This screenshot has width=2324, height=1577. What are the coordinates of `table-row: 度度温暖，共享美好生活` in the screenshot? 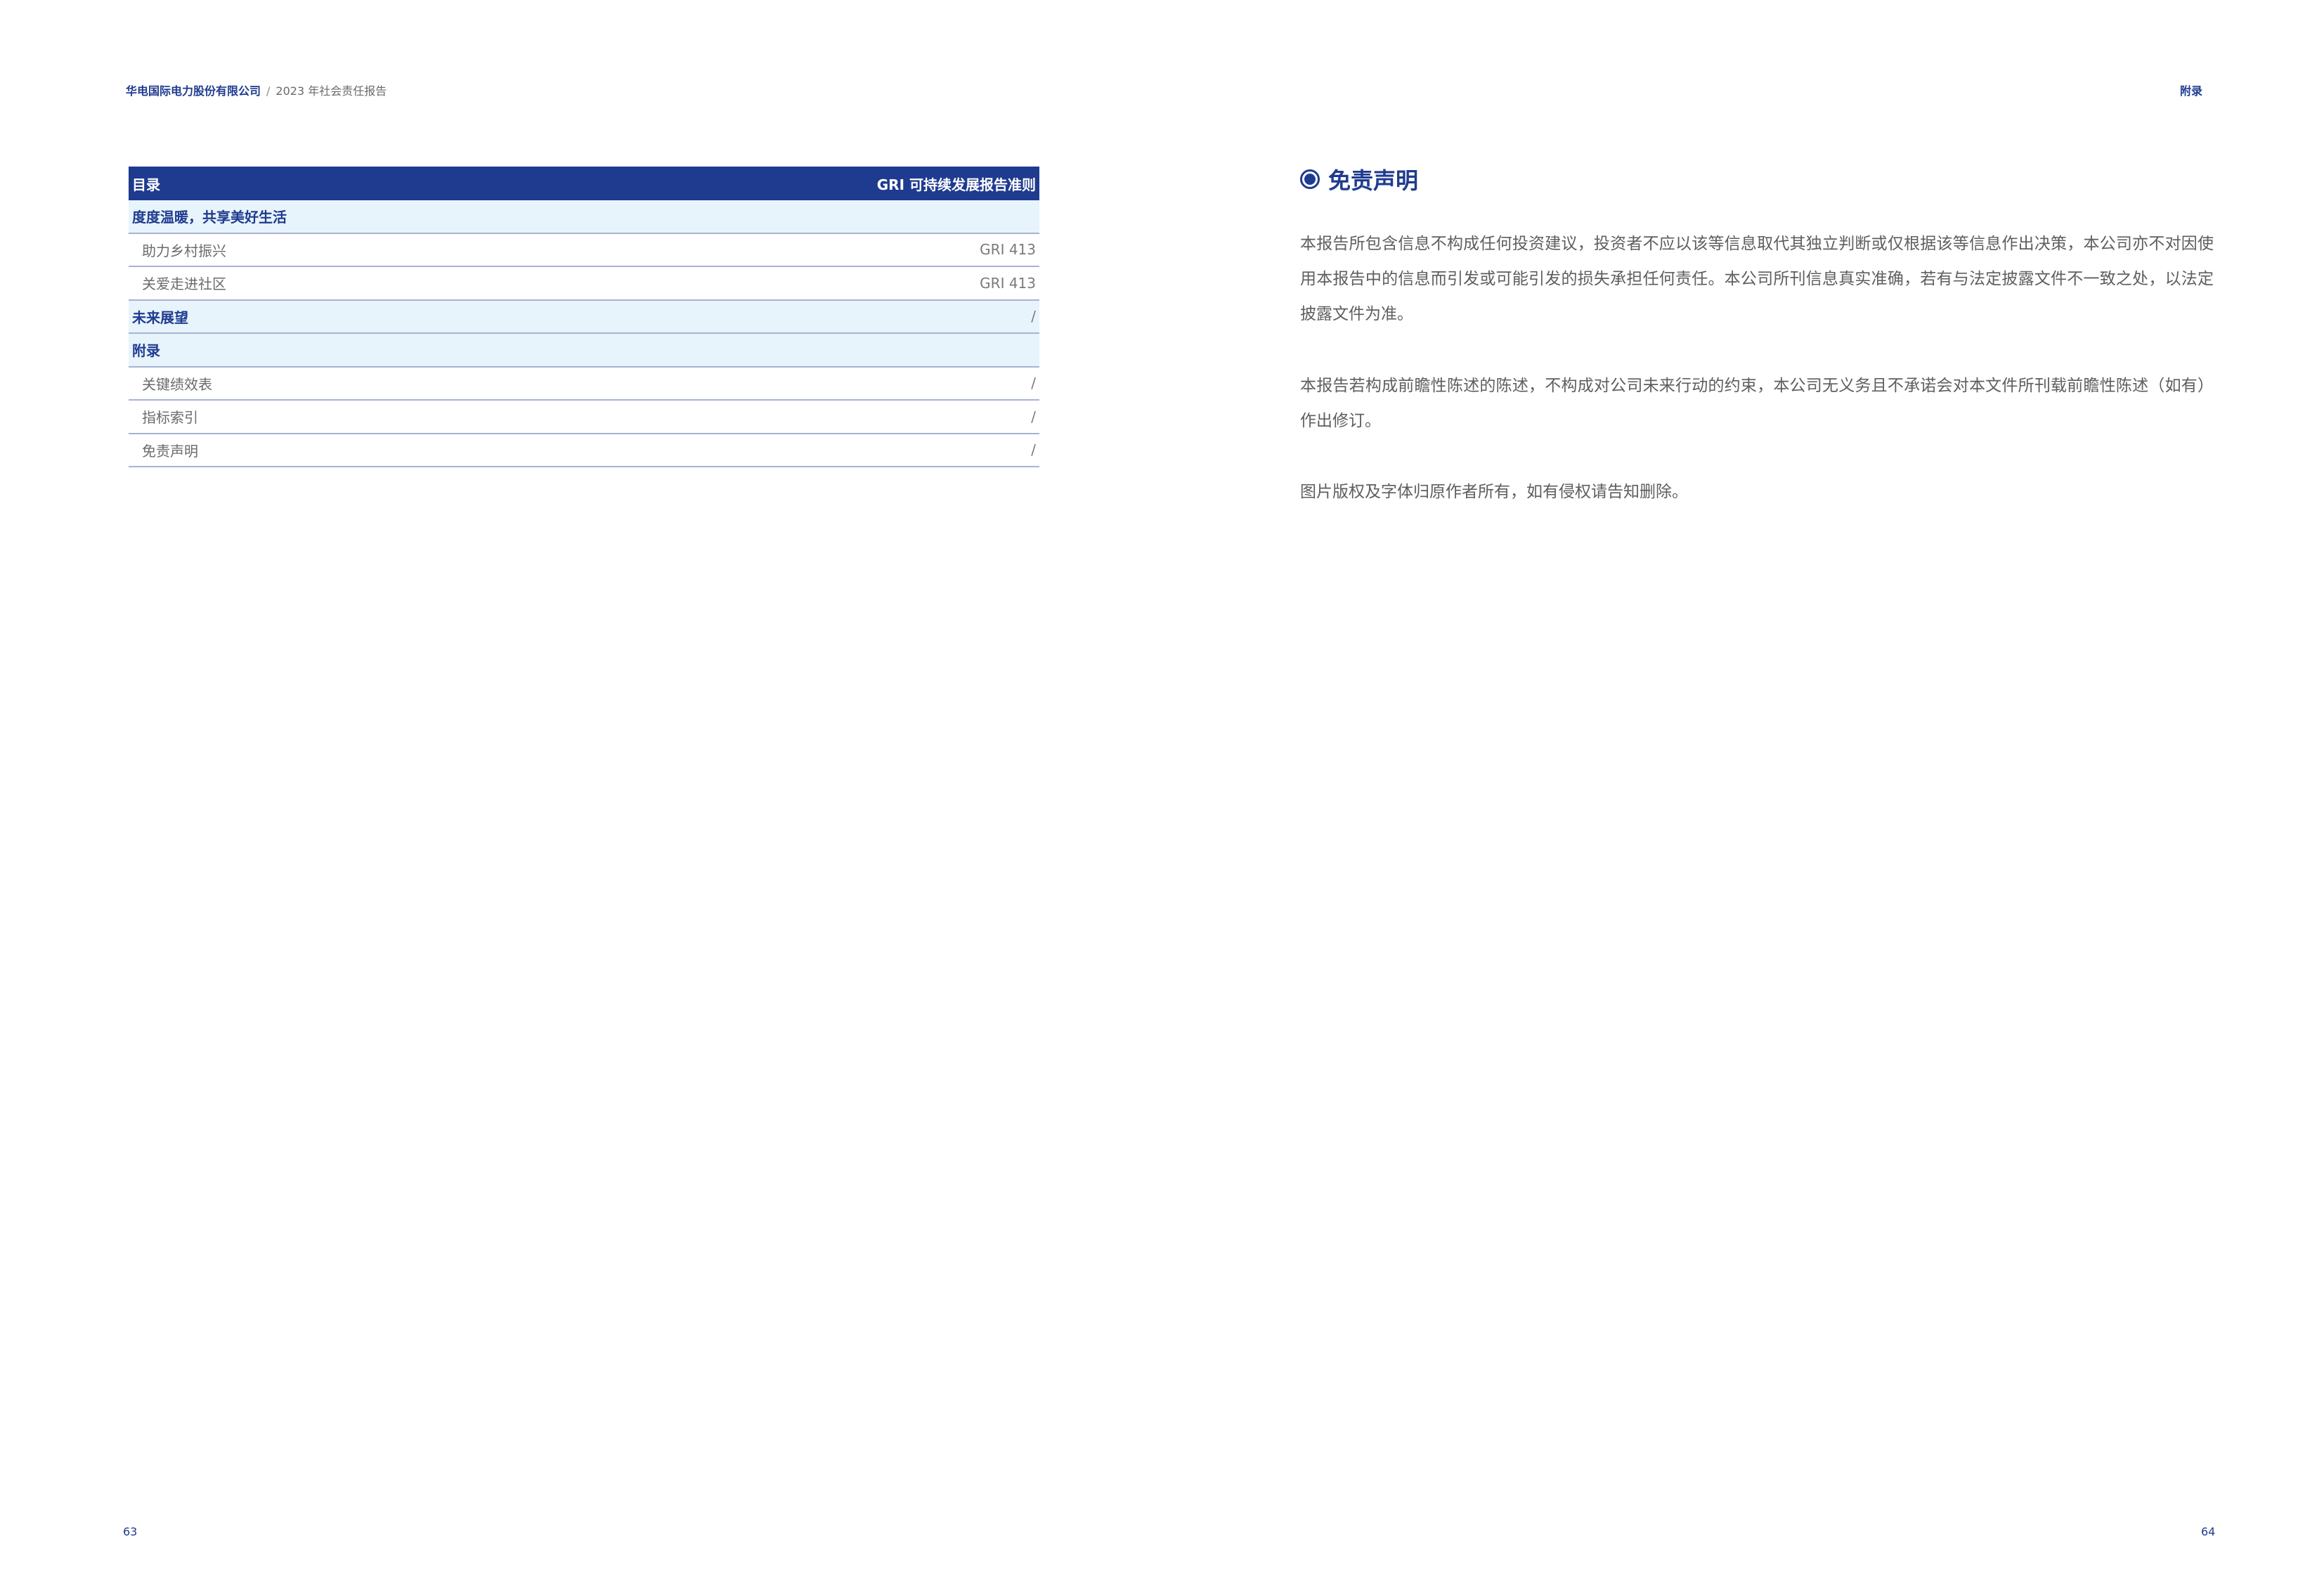 It's located at (584, 217).